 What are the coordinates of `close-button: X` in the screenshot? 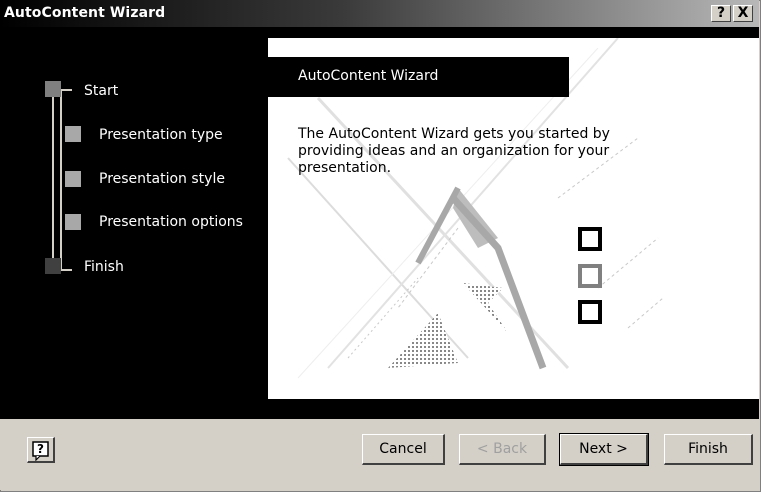 It's located at (743, 13).